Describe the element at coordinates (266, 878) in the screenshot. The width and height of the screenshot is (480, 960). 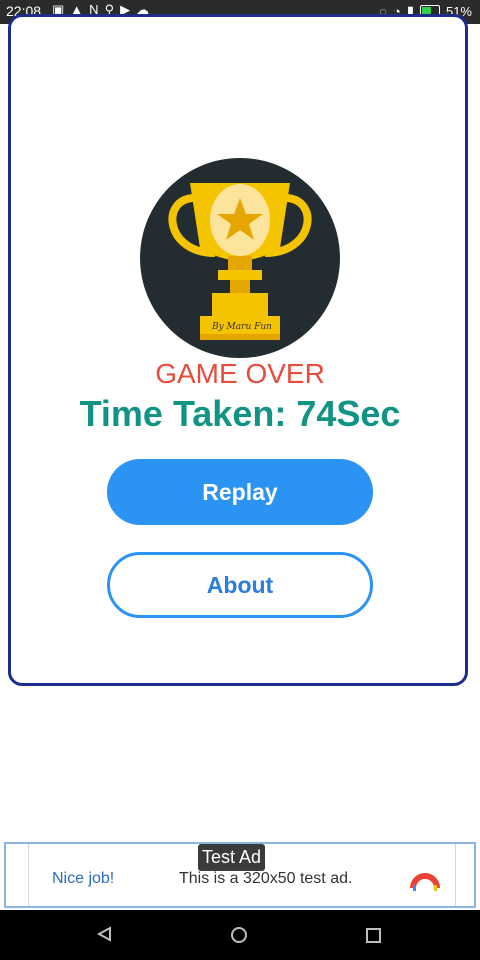
I see `ad-description: This is a 320x50 test ad.` at that location.